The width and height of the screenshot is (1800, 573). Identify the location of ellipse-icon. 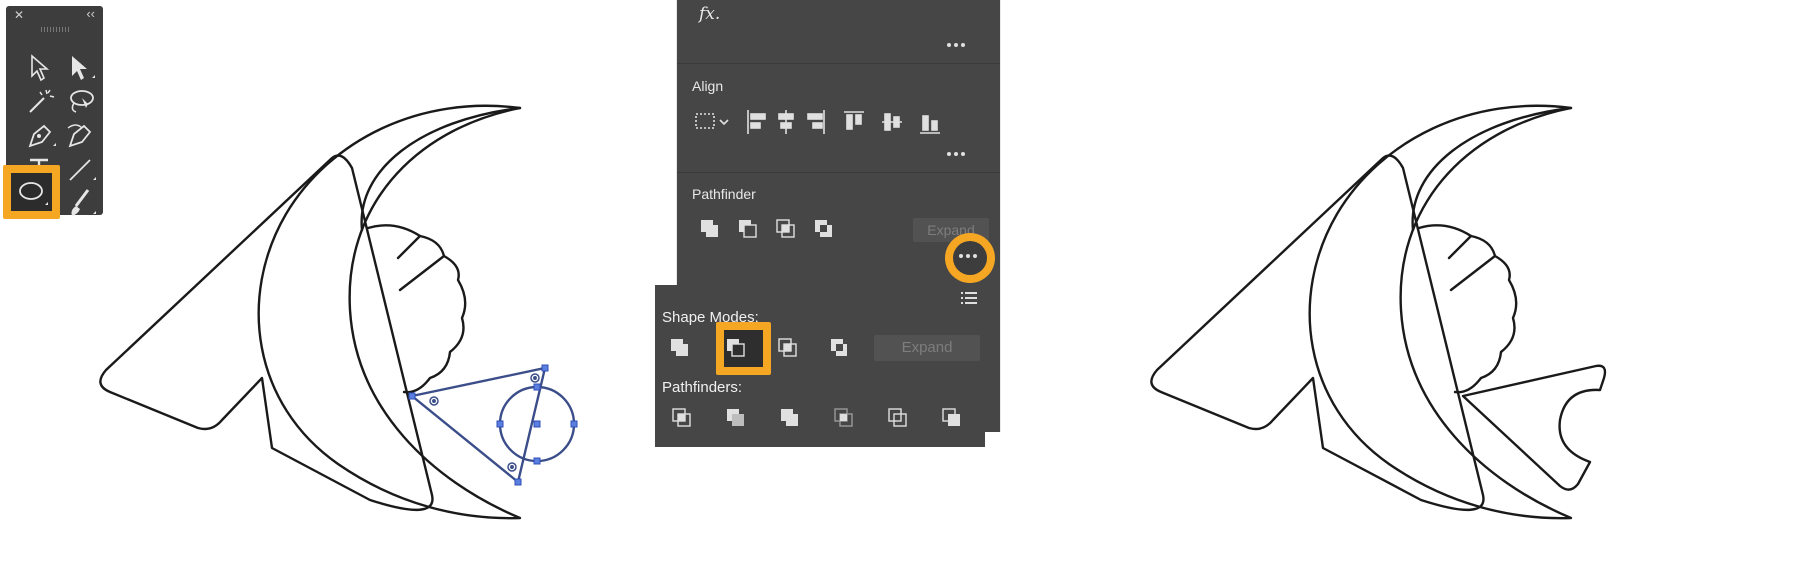
(33, 193).